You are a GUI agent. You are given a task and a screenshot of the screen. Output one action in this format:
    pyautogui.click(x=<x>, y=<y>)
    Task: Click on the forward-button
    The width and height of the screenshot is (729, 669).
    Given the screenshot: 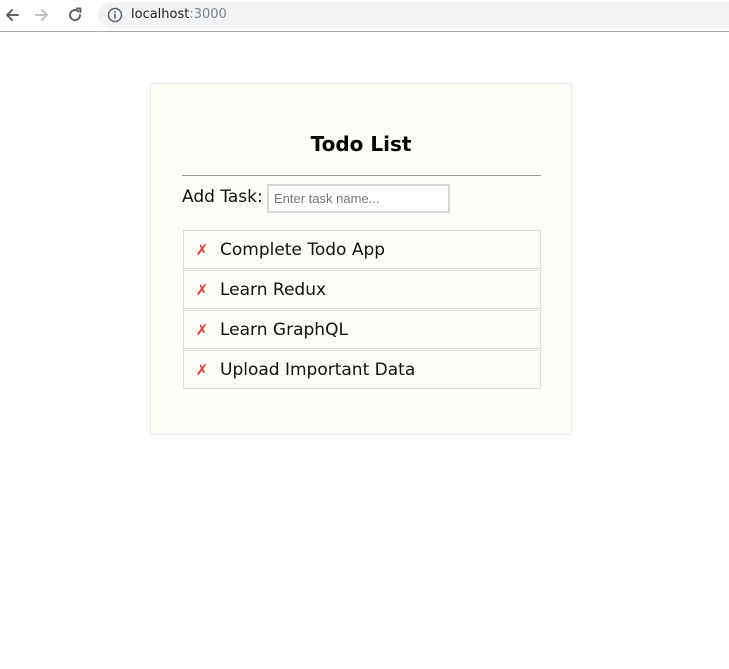 What is the action you would take?
    pyautogui.click(x=42, y=15)
    